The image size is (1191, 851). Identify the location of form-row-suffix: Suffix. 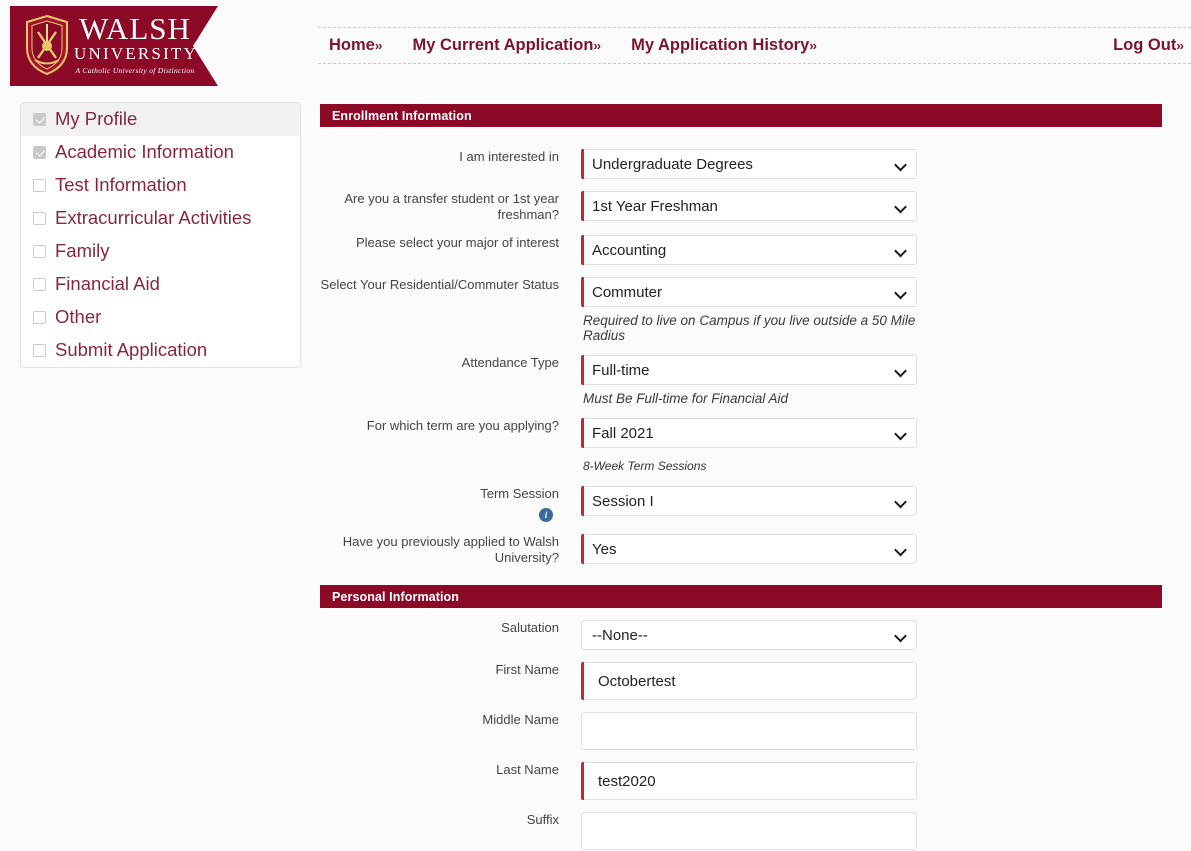
(741, 831).